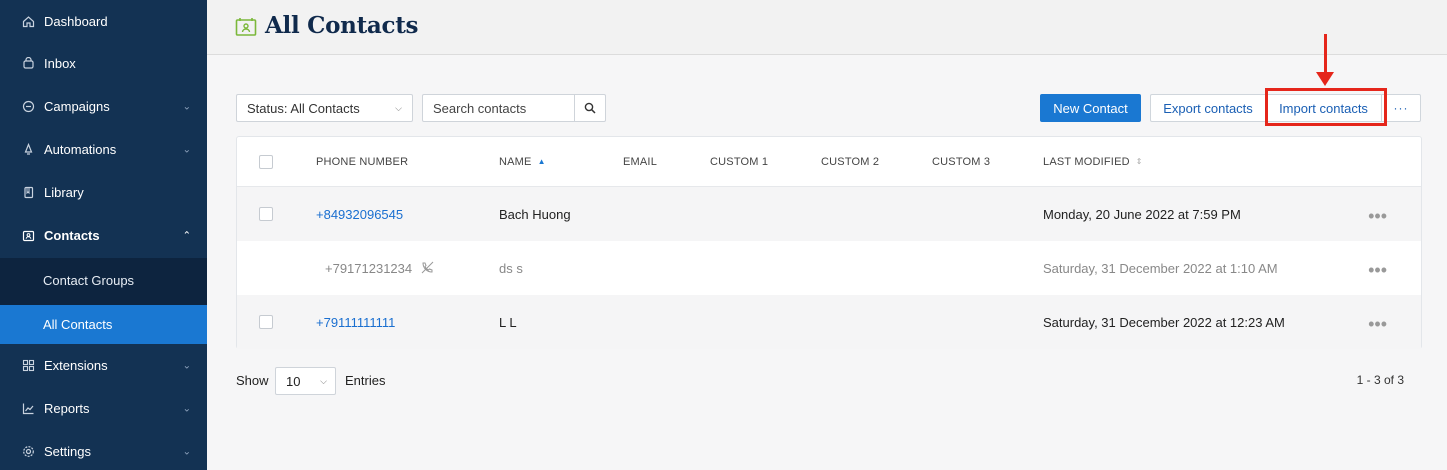 The width and height of the screenshot is (1447, 470). Describe the element at coordinates (640, 162) in the screenshot. I see `column-header-email: EMAIL` at that location.